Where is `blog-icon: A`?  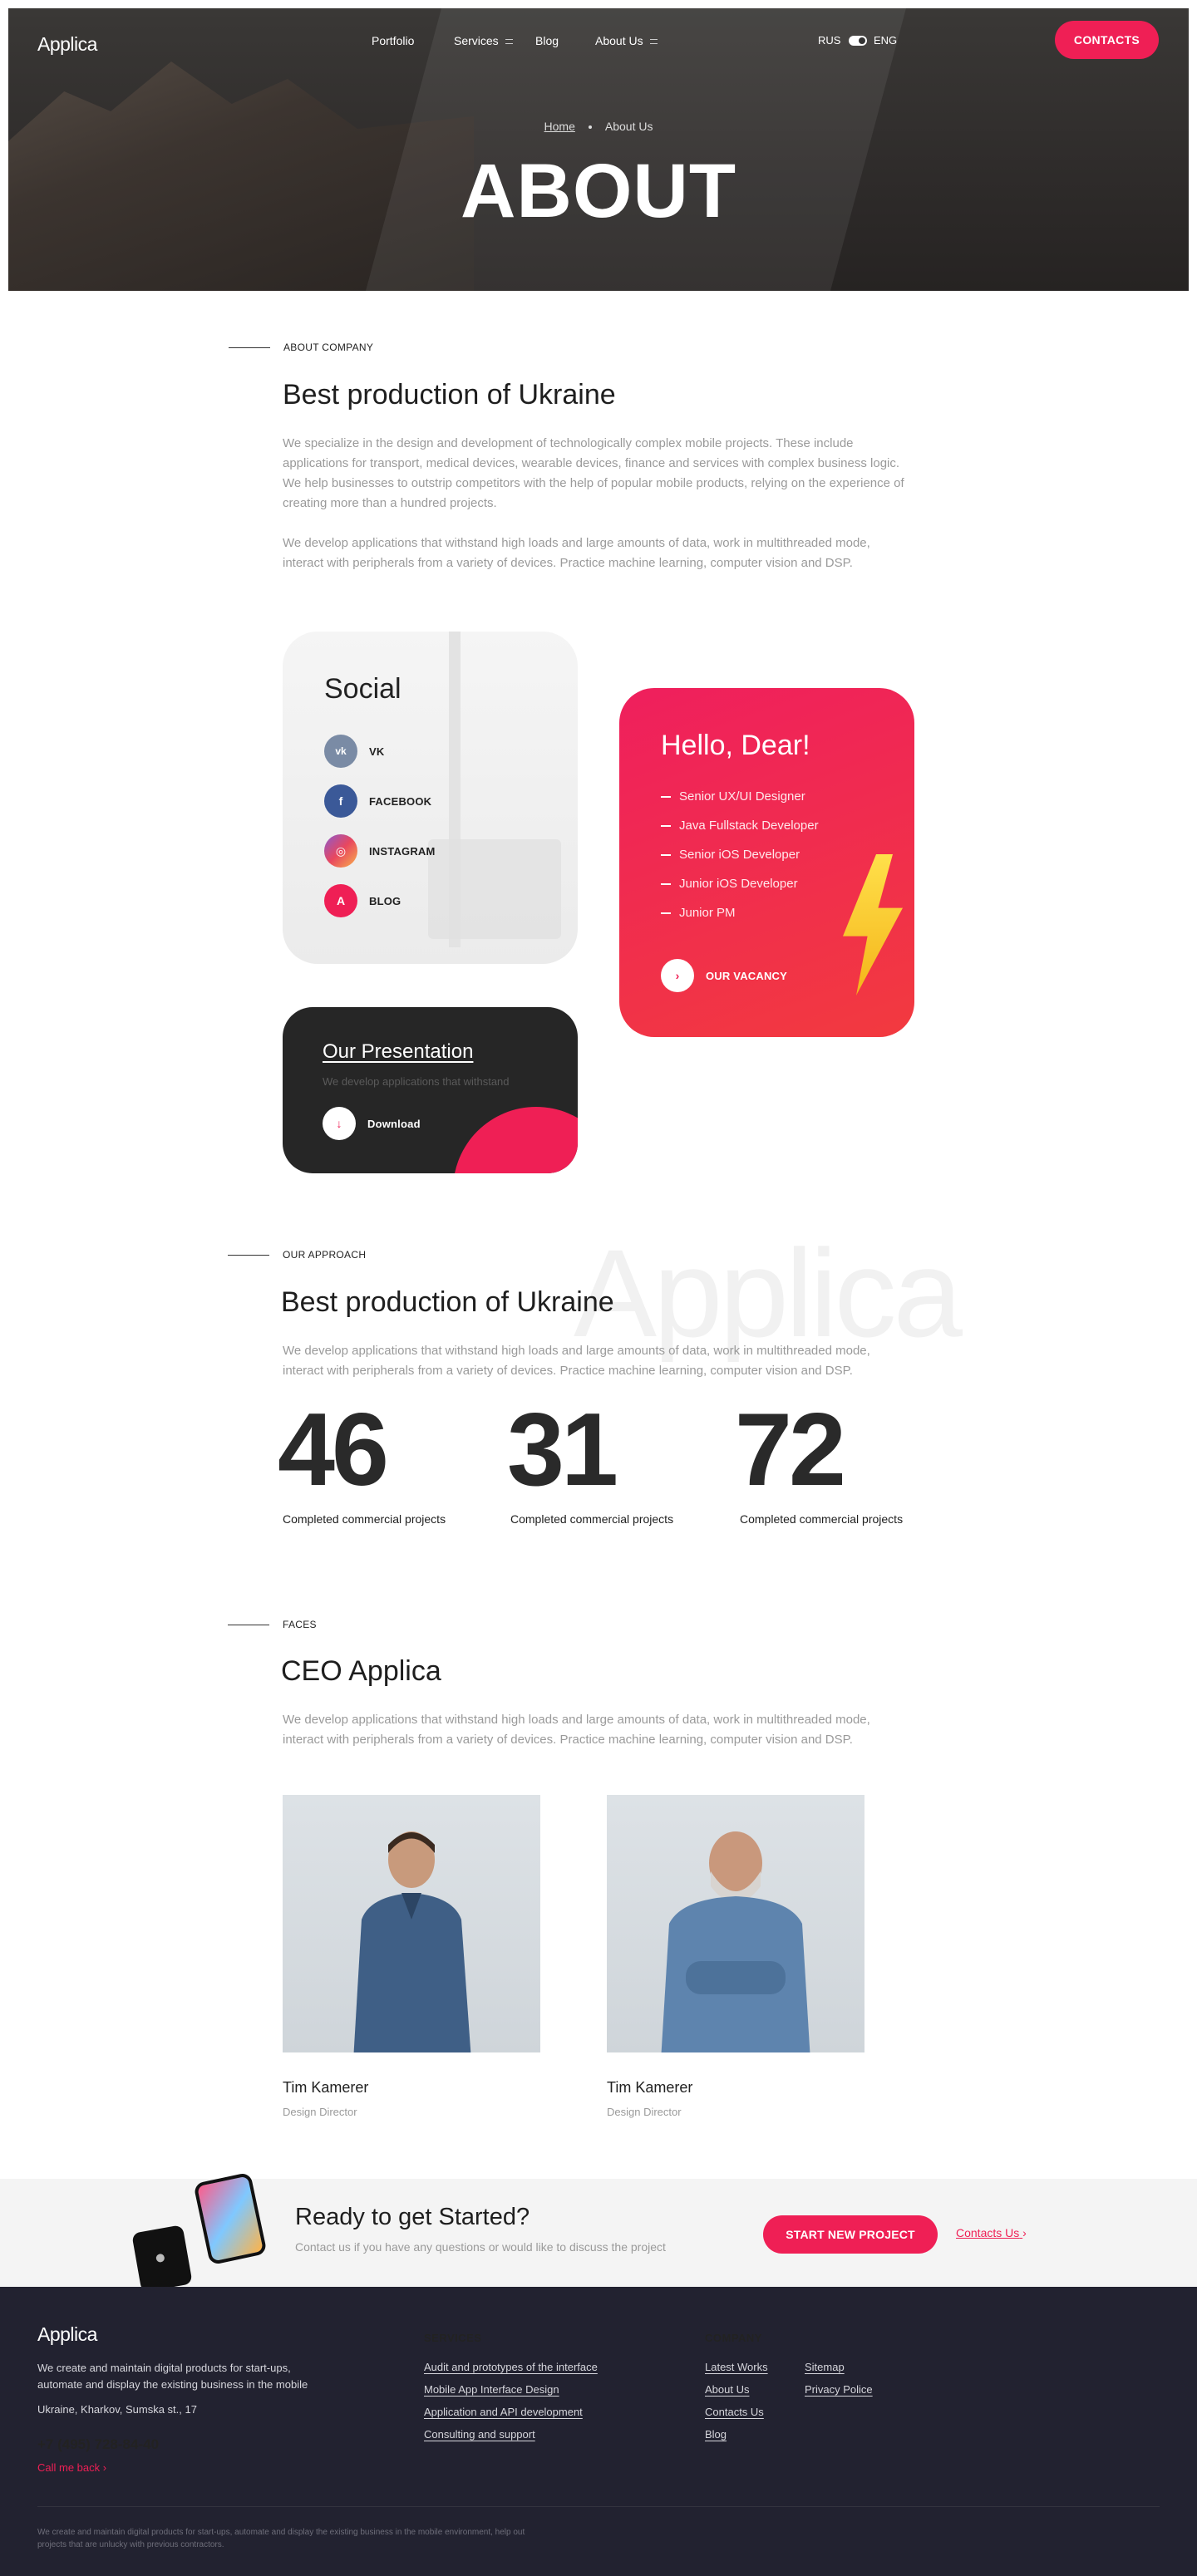
blog-icon: A is located at coordinates (340, 901).